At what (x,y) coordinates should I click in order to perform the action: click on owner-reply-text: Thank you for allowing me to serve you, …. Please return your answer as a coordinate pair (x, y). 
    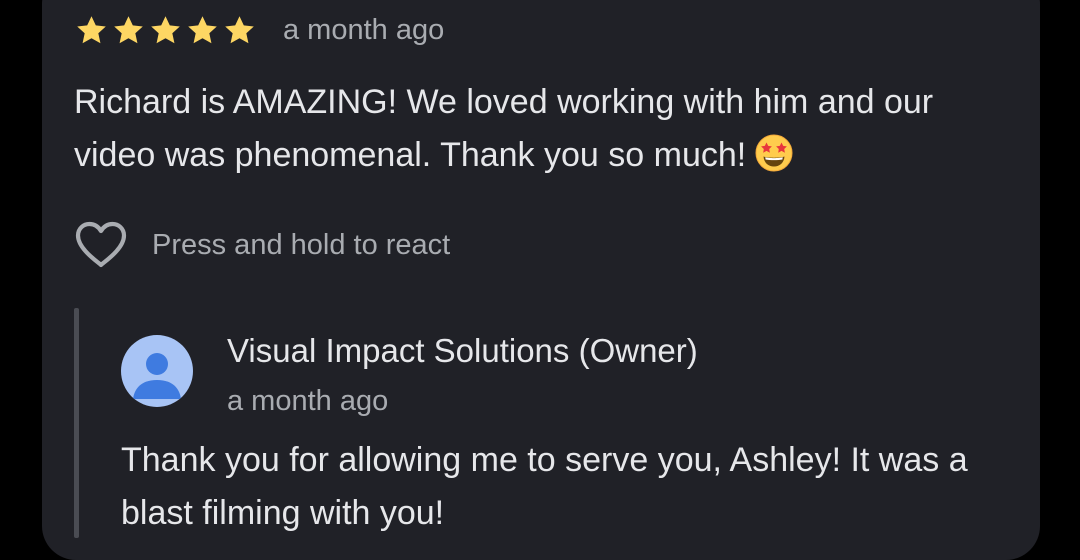
    Looking at the image, I should click on (544, 486).